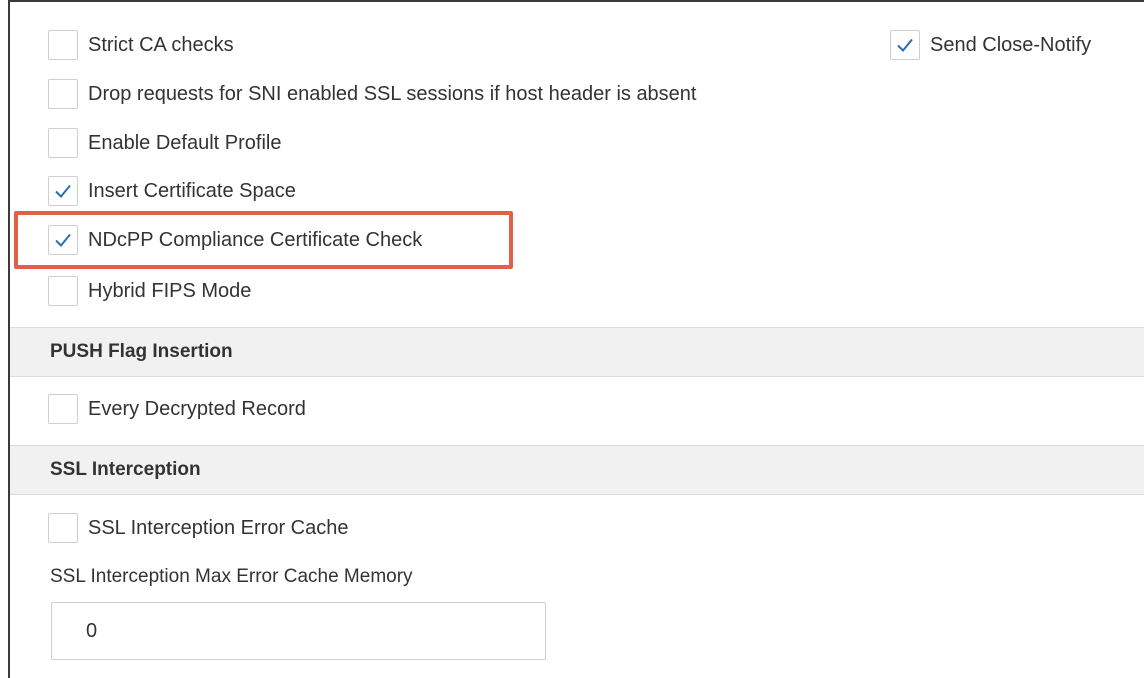  What do you see at coordinates (161, 44) in the screenshot?
I see `strict-ca-label: Strict CA checks` at bounding box center [161, 44].